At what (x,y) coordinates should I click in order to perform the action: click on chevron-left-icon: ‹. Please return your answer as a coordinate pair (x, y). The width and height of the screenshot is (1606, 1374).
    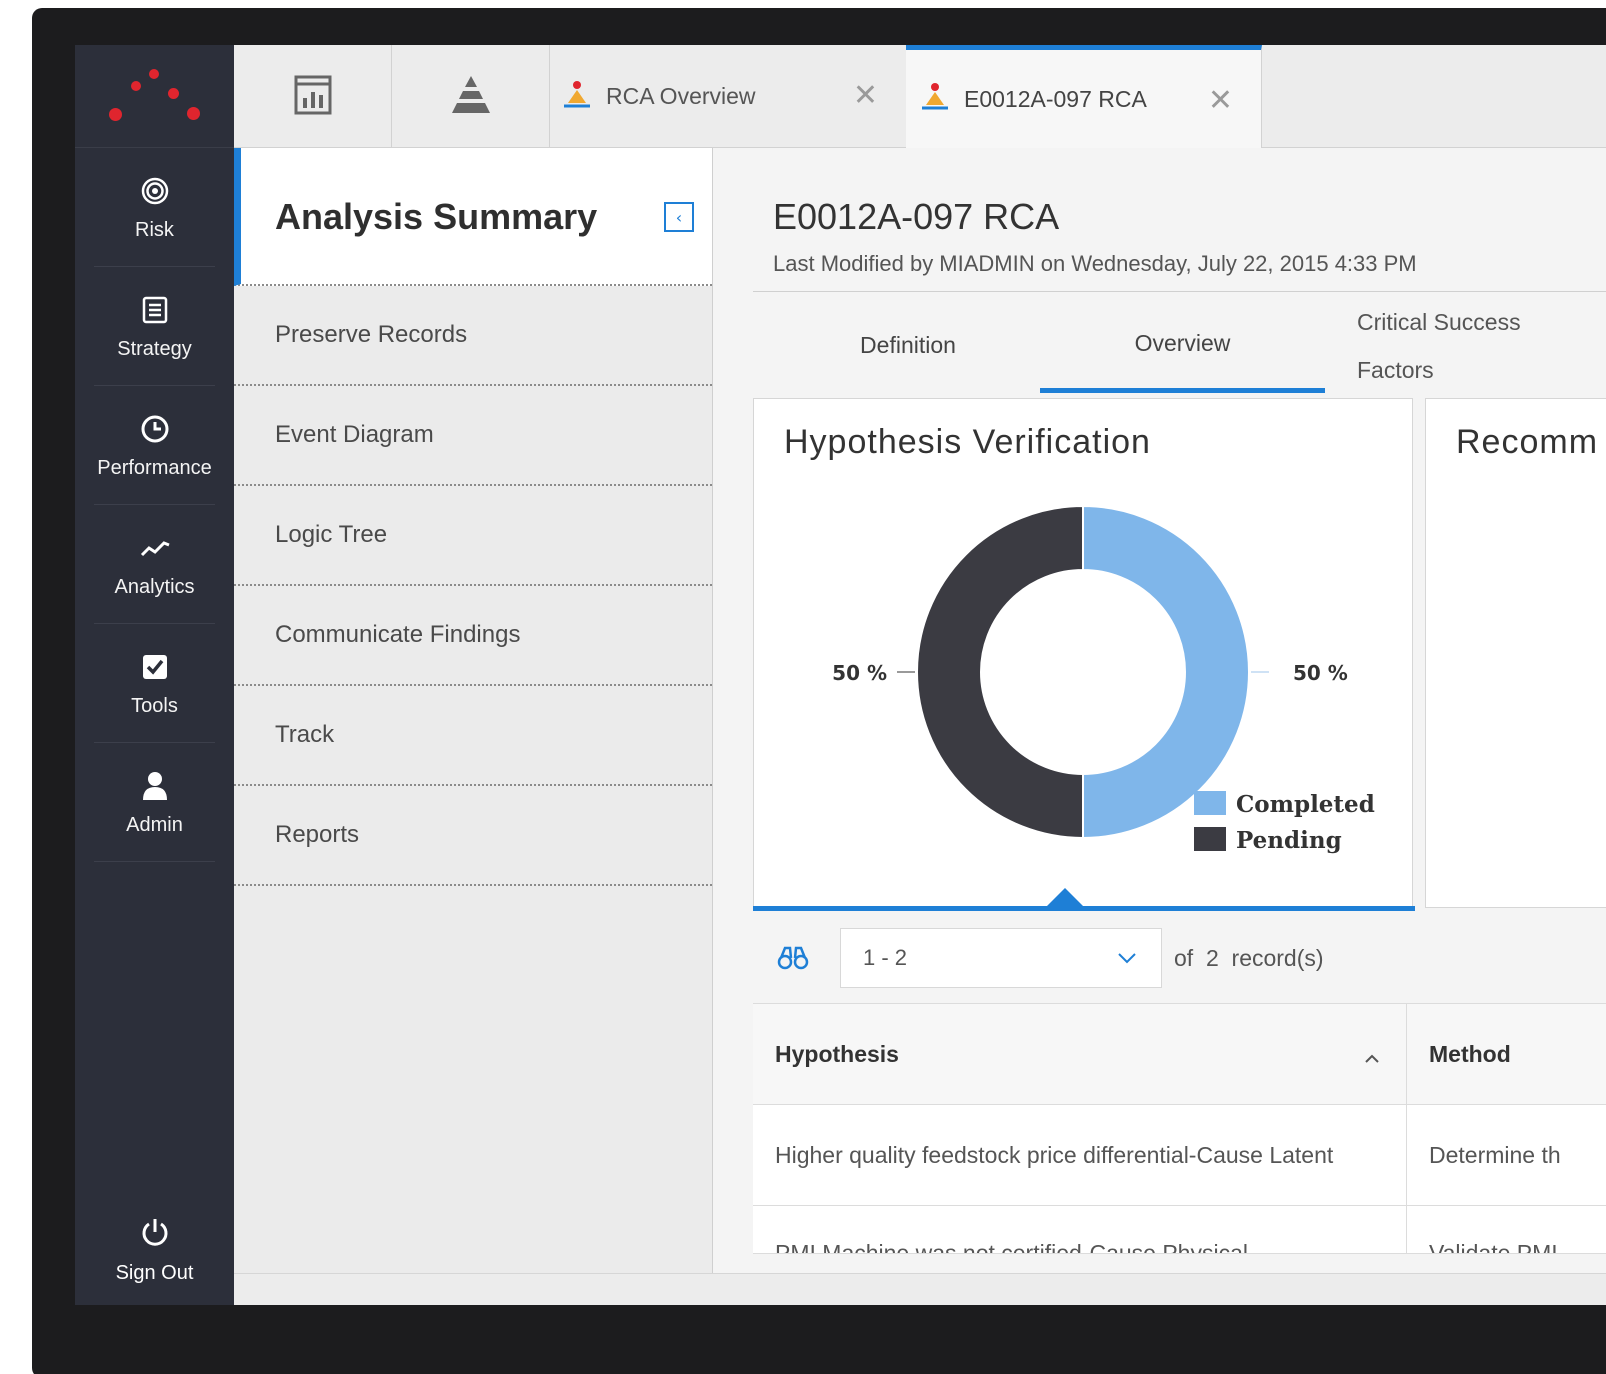
    Looking at the image, I should click on (679, 217).